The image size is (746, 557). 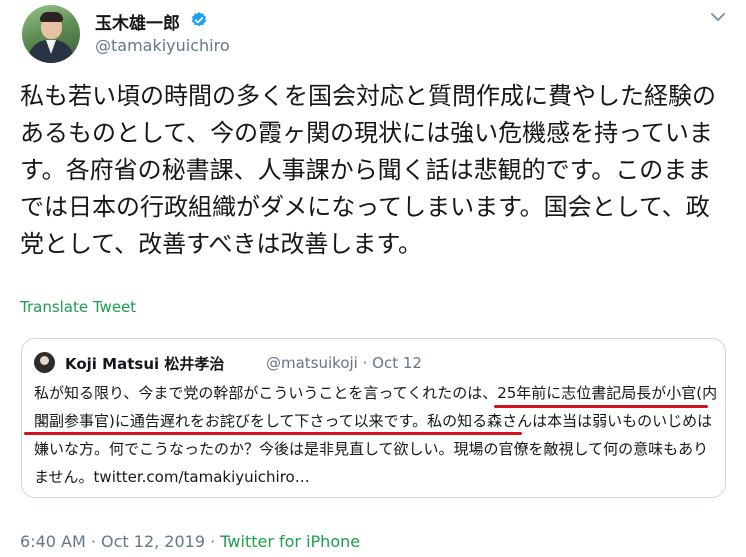 I want to click on quoted-author-name: Koji Matsui 松井孝治, so click(x=145, y=364).